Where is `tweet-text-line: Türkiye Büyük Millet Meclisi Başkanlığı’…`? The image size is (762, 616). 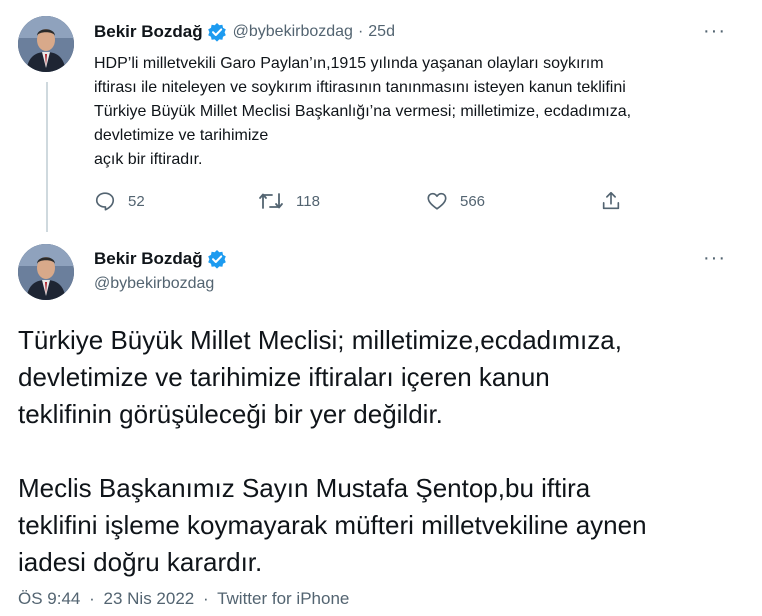 tweet-text-line: Türkiye Büyük Millet Meclisi Başkanlığı’… is located at coordinates (363, 111).